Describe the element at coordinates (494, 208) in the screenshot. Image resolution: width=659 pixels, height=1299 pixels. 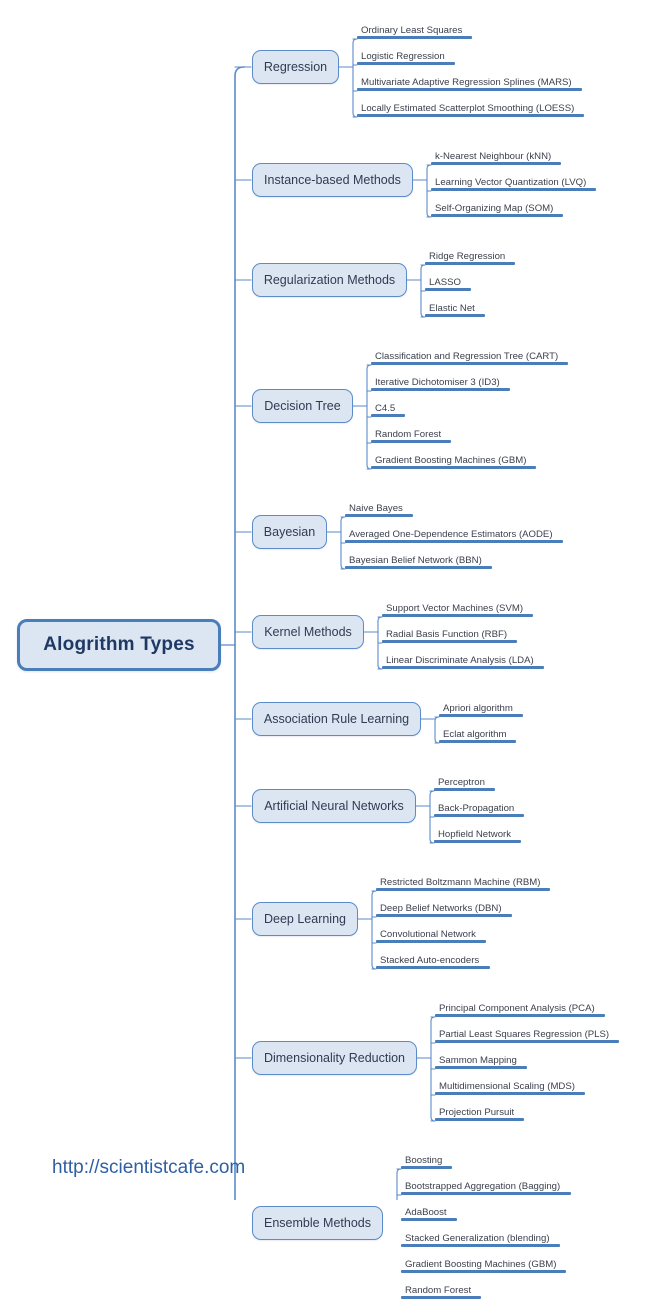
I see `leaf-node-label: Self-Organizing Map (SOM)` at that location.